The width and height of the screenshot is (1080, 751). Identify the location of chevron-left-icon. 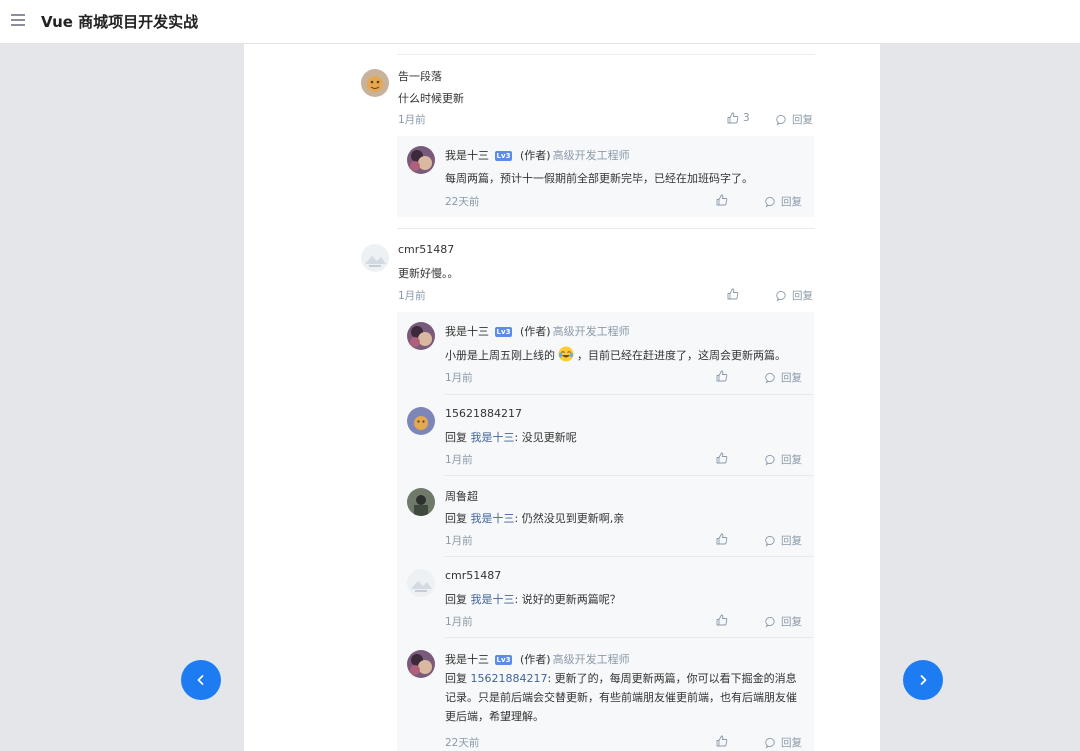
(200, 680).